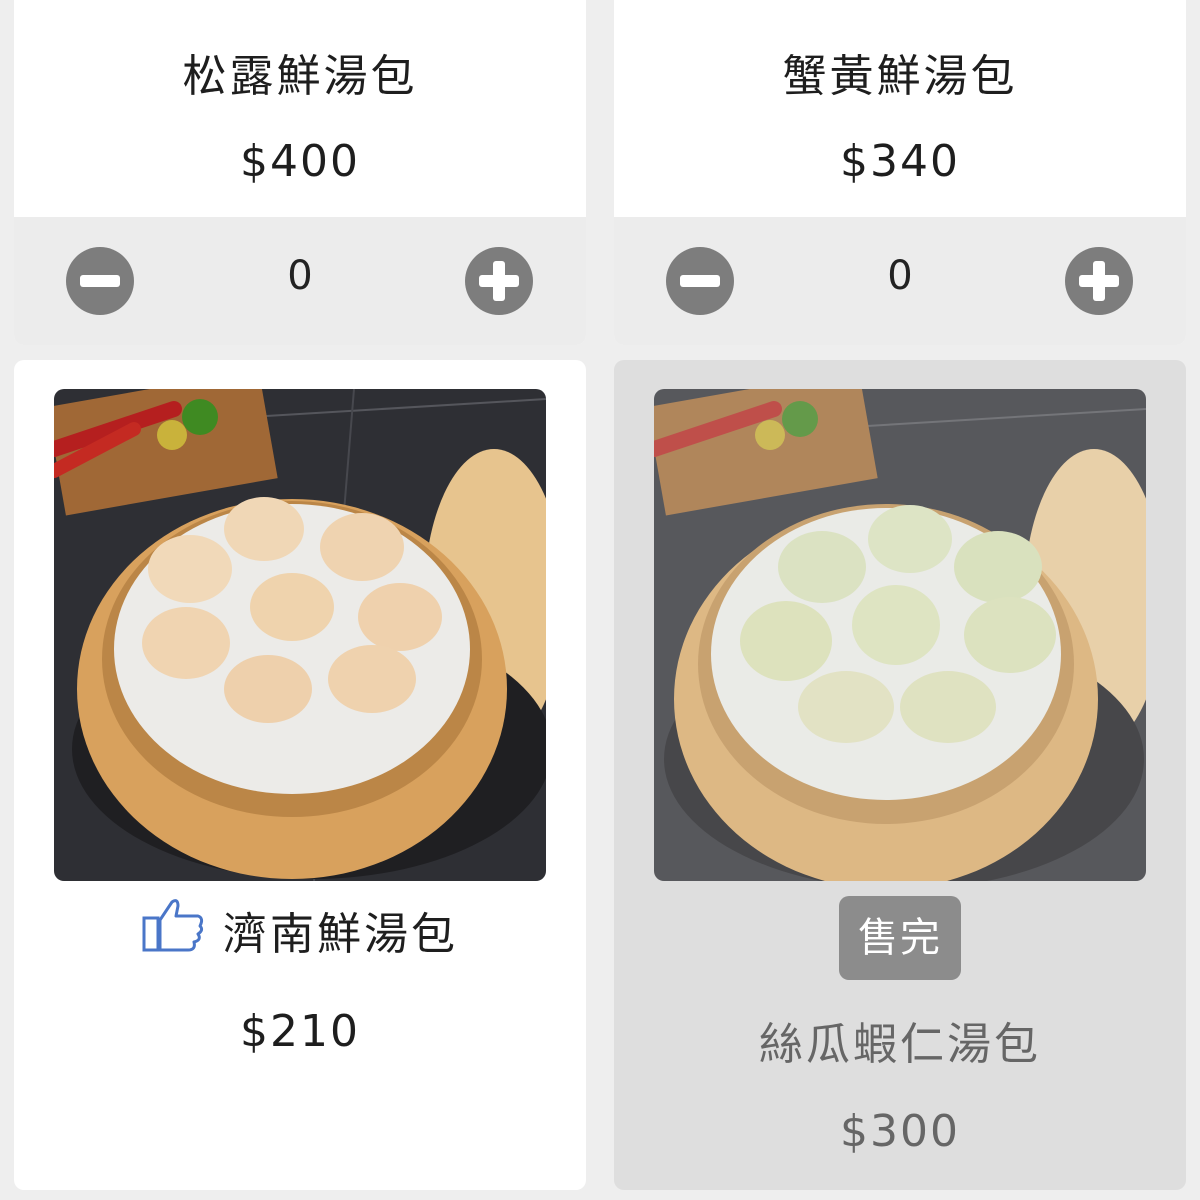 The height and width of the screenshot is (1200, 1200). Describe the element at coordinates (300, 161) in the screenshot. I see `product-price: $400` at that location.